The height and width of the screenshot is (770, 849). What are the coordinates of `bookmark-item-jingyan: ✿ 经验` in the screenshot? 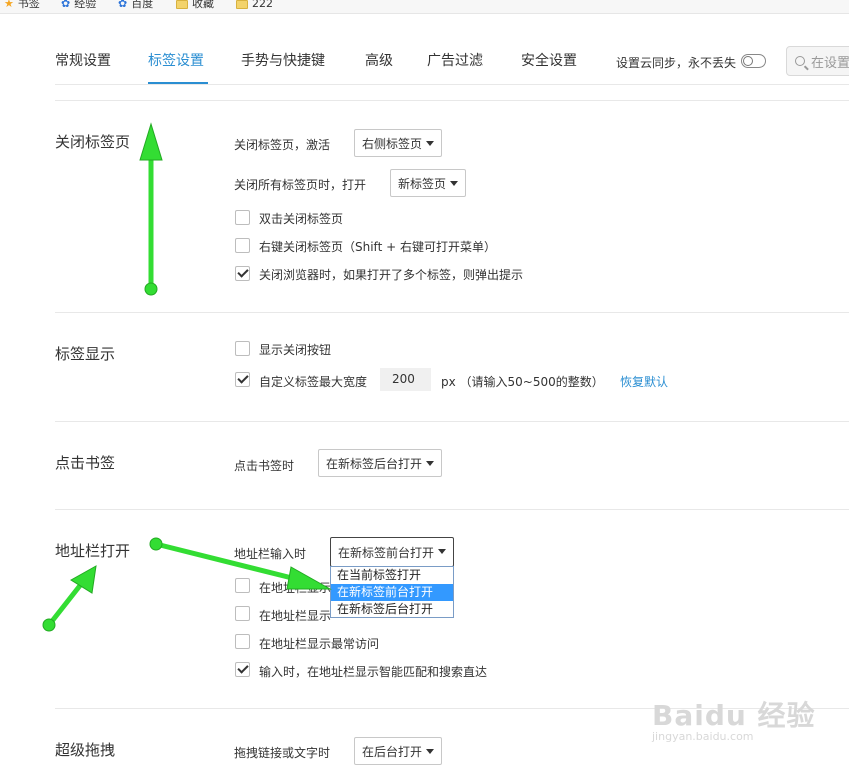 It's located at (78, 4).